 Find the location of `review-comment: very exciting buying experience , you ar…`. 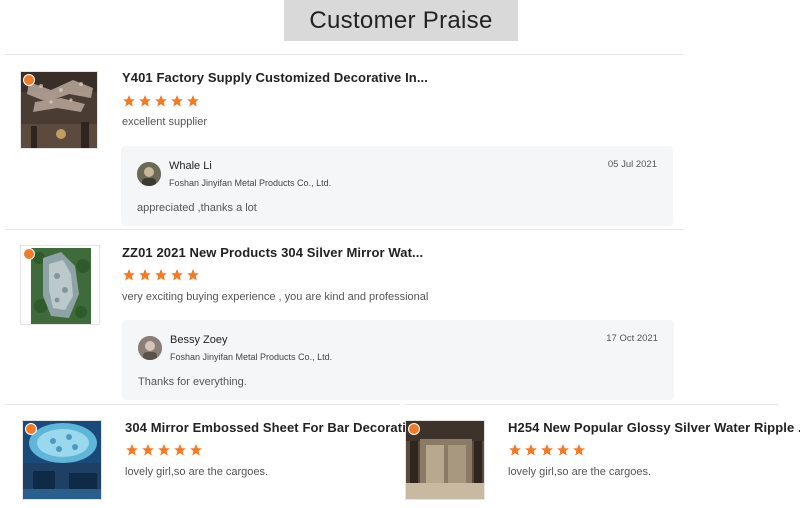

review-comment: very exciting buying experience , you ar… is located at coordinates (275, 297).